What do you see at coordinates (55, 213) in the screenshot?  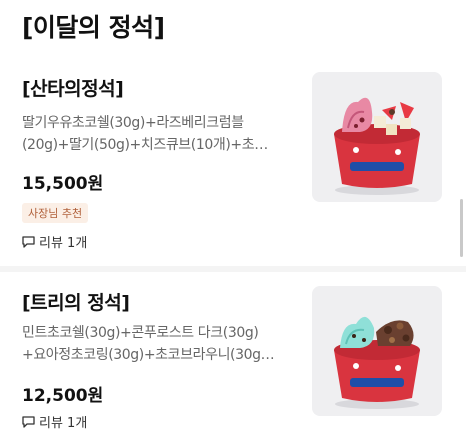 I see `recommend-badge: 사장님 추천` at bounding box center [55, 213].